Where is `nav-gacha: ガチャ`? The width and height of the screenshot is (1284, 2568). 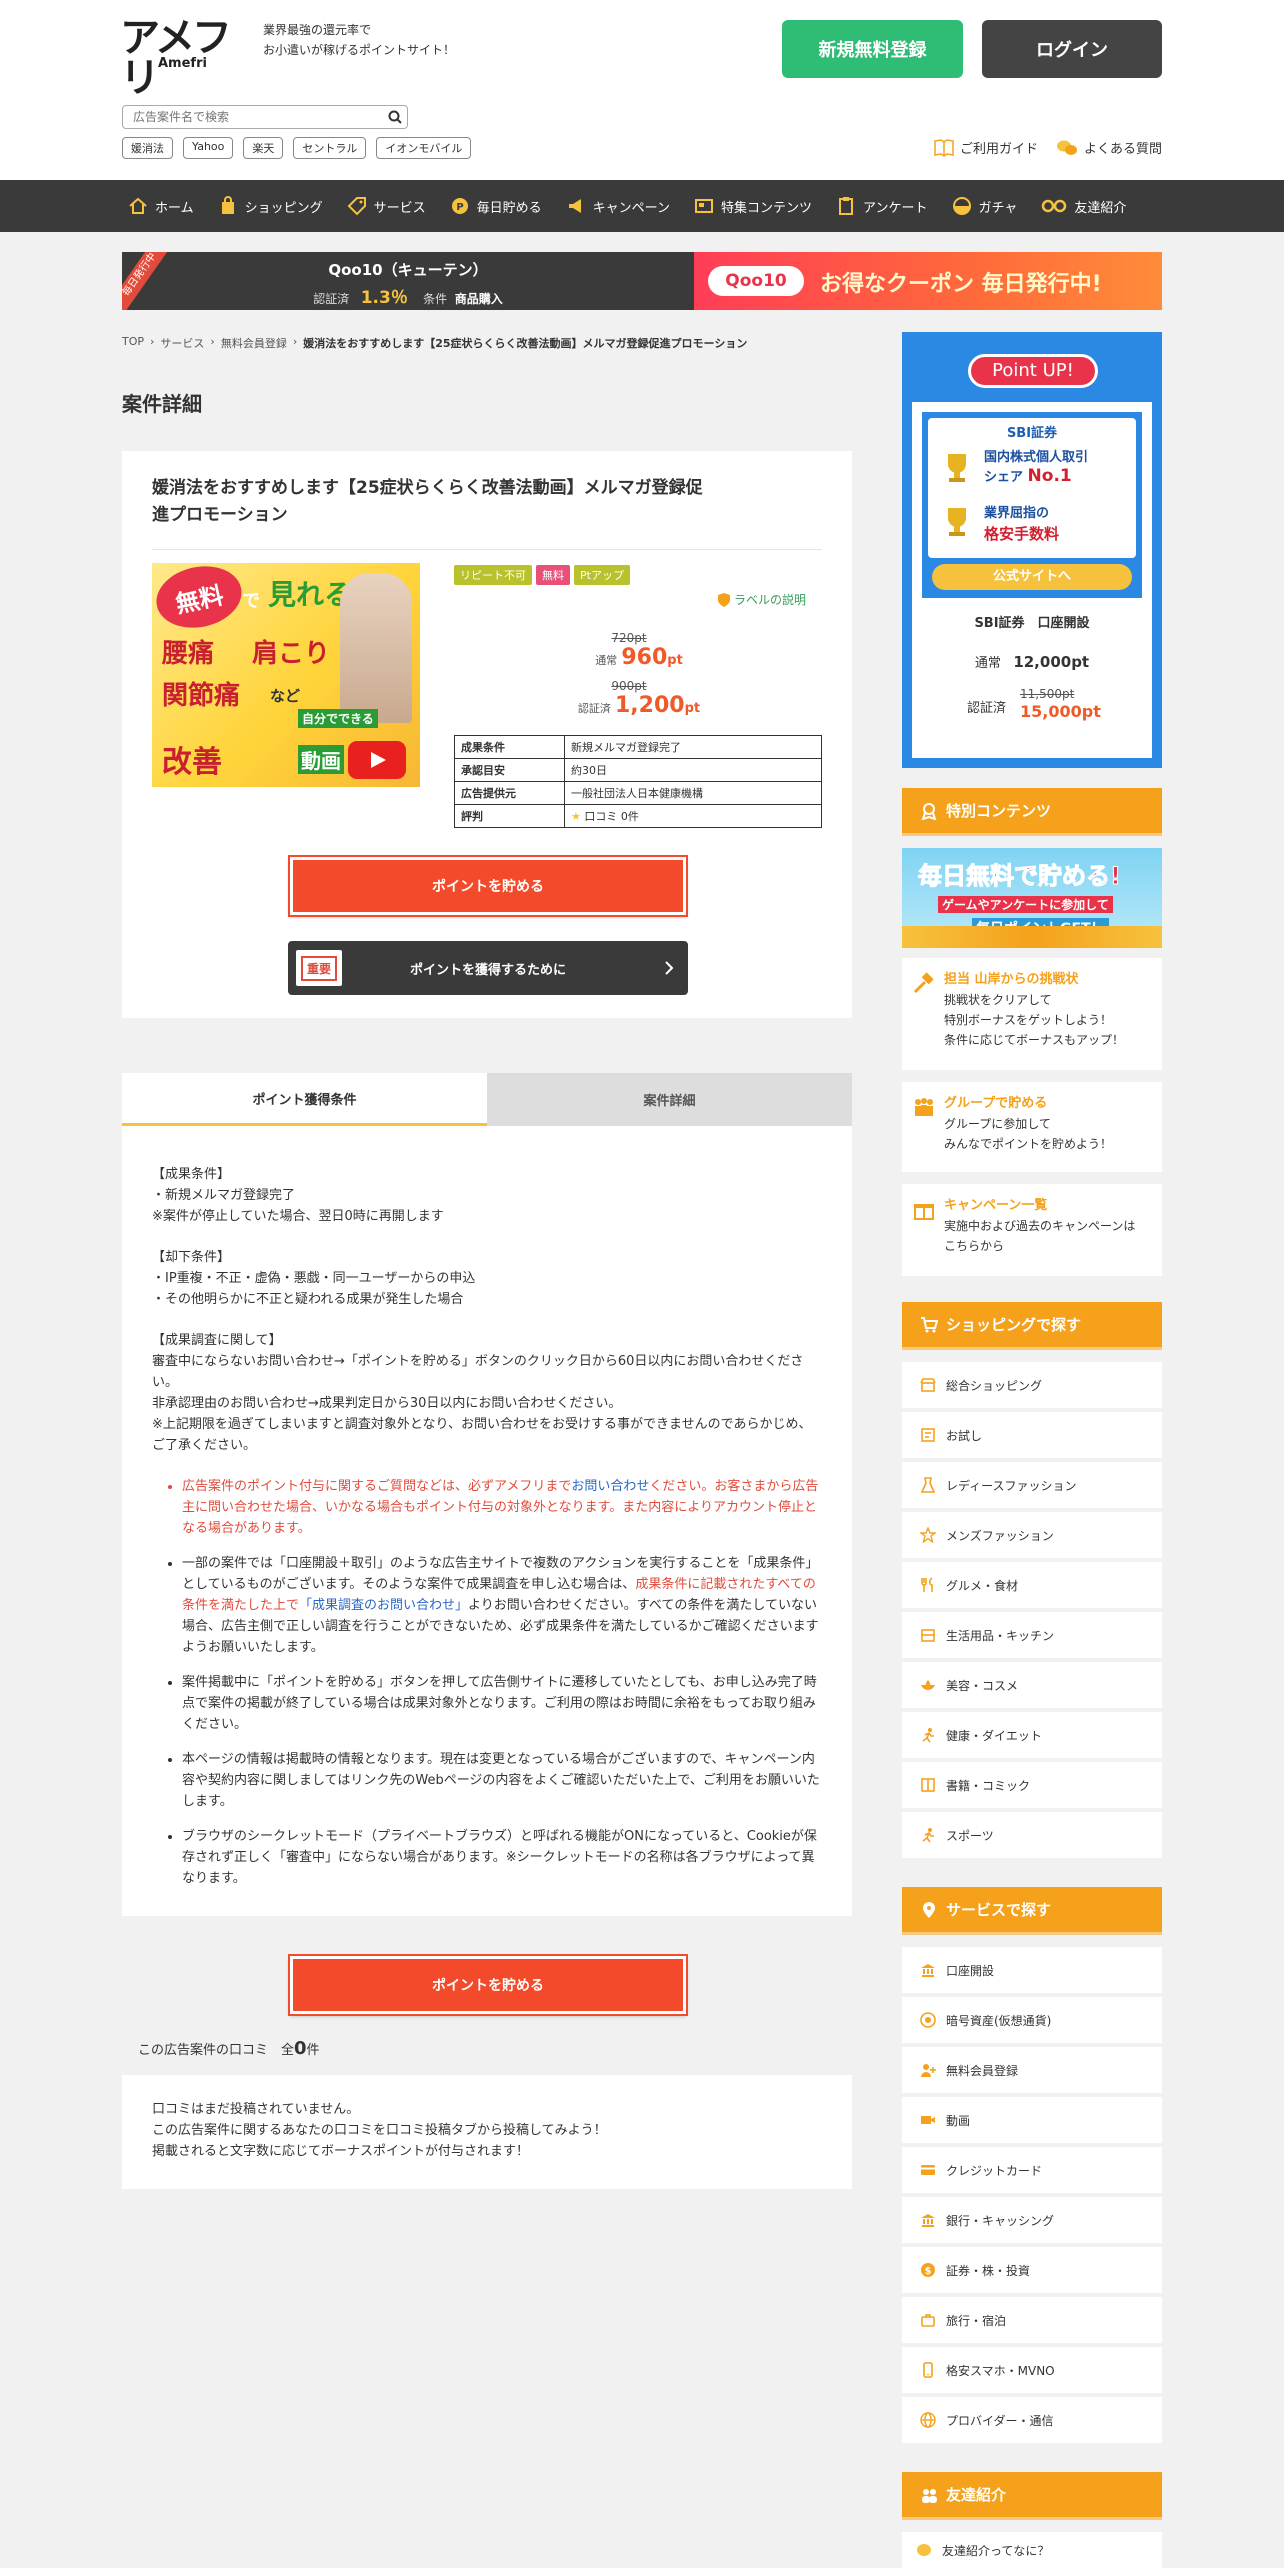
nav-gacha: ガチャ is located at coordinates (985, 206).